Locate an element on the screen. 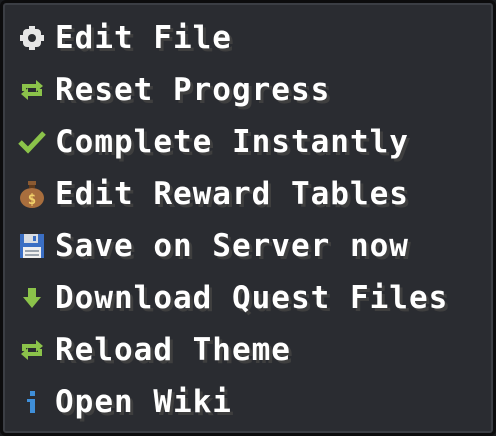 The width and height of the screenshot is (496, 436). menu-item-label: Download Quest Files is located at coordinates (252, 297).